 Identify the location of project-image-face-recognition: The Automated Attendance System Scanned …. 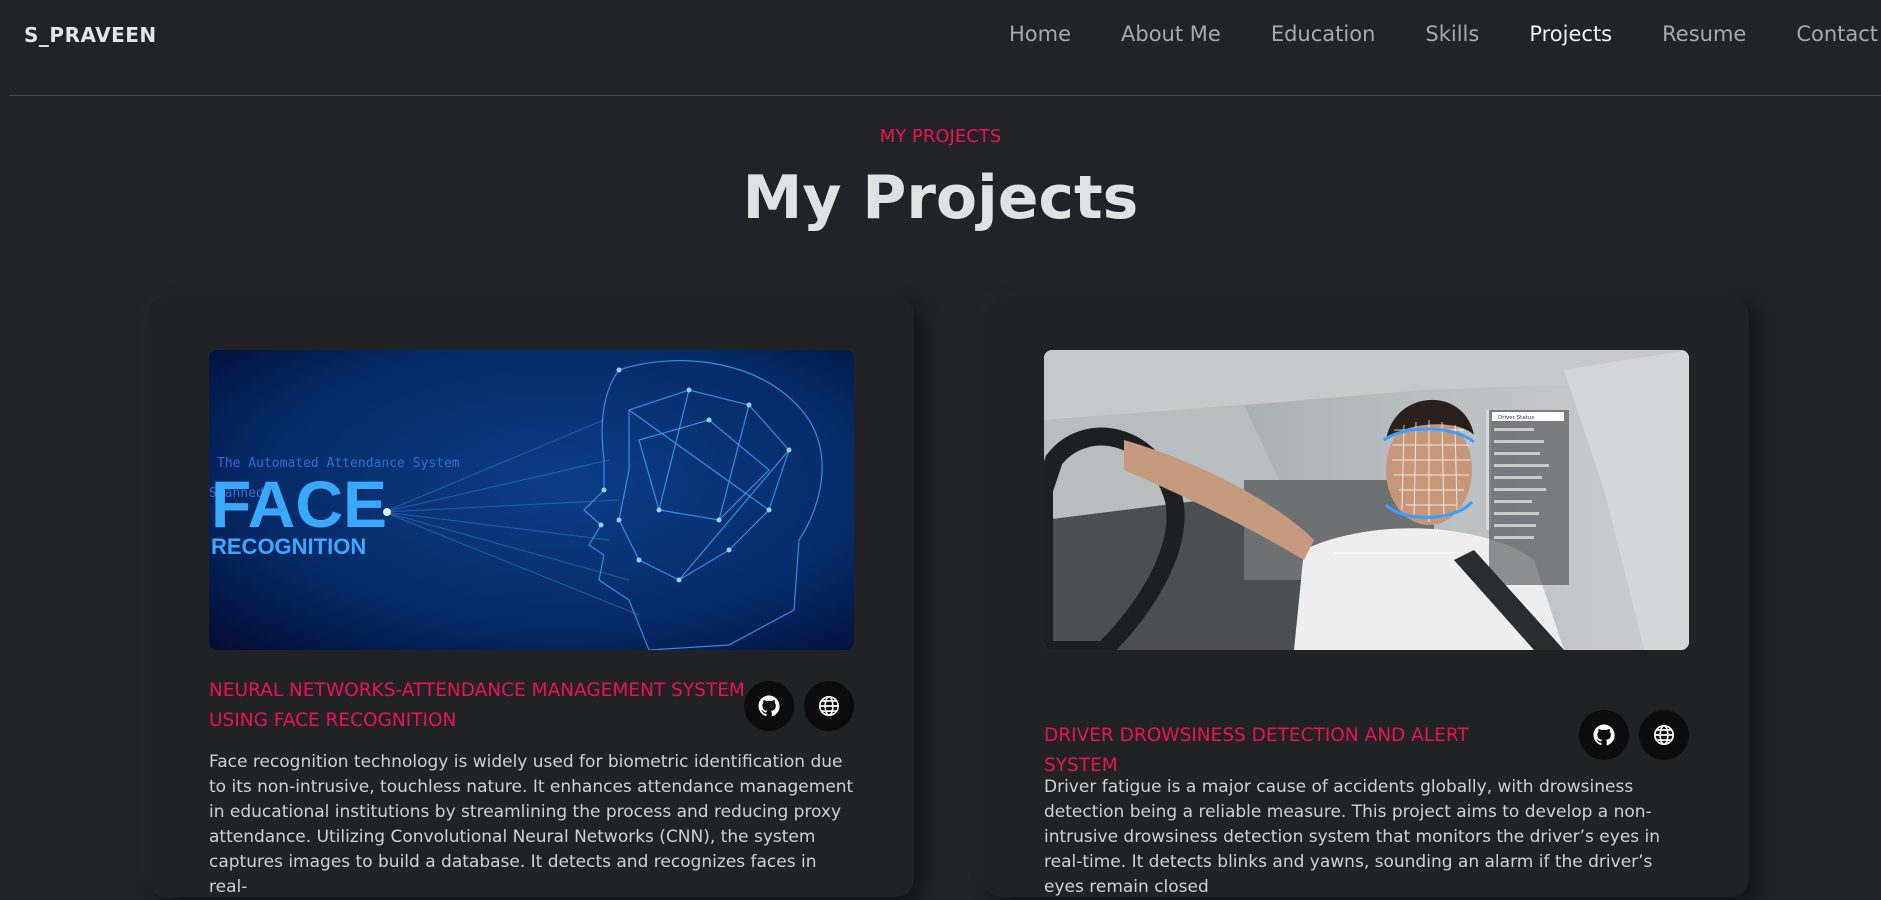
(531, 500).